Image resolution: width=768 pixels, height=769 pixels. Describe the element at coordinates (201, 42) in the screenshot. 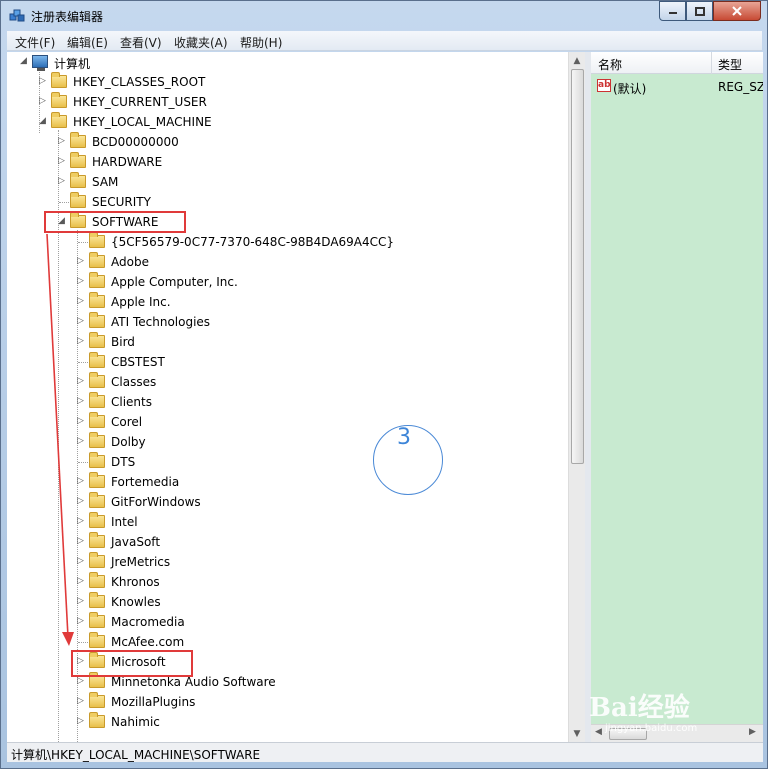

I see `menu-favorites: 收藏夹(A)` at that location.